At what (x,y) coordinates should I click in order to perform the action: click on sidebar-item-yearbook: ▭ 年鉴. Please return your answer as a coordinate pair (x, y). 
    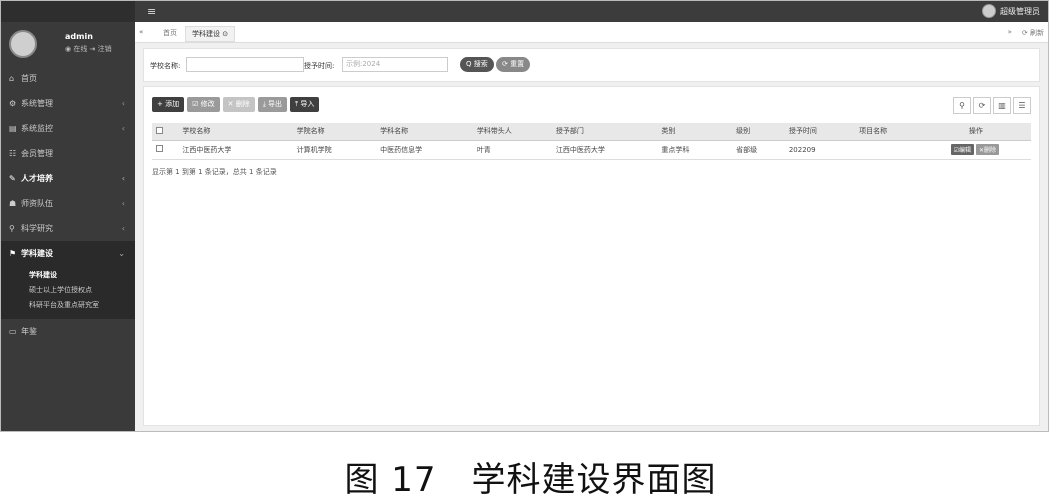
    Looking at the image, I should click on (68, 331).